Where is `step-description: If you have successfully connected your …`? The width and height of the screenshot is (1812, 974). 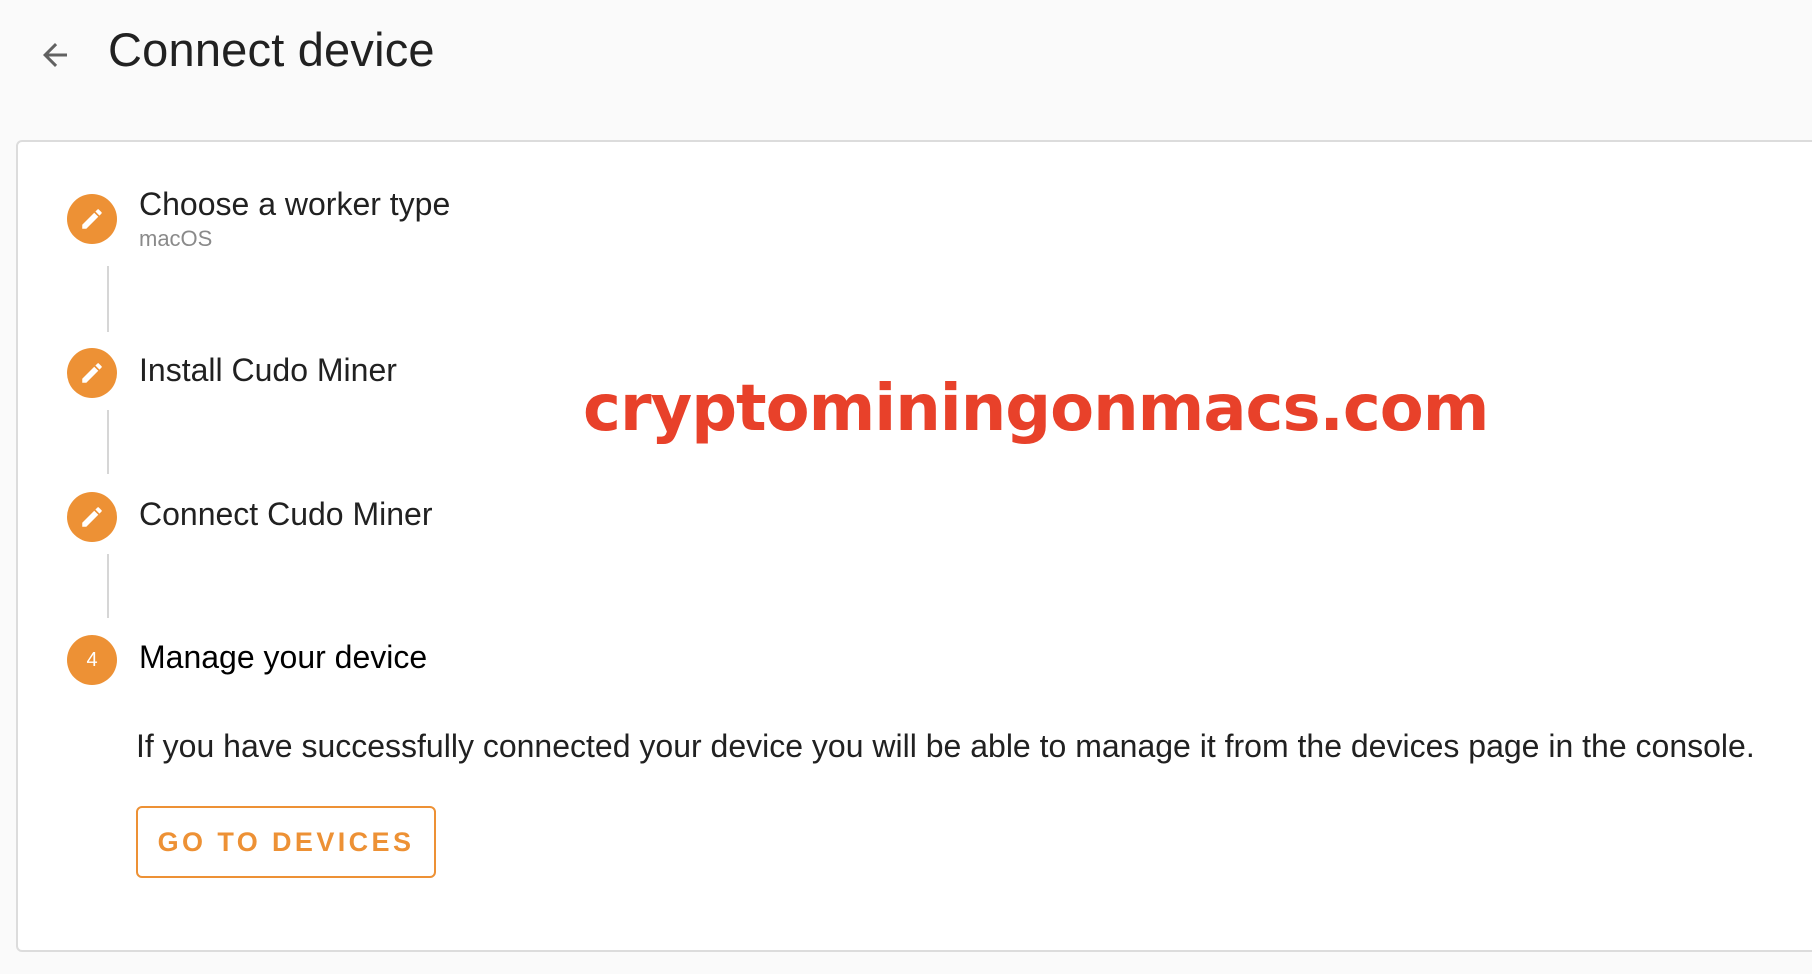
step-description: If you have successfully connected your … is located at coordinates (945, 746).